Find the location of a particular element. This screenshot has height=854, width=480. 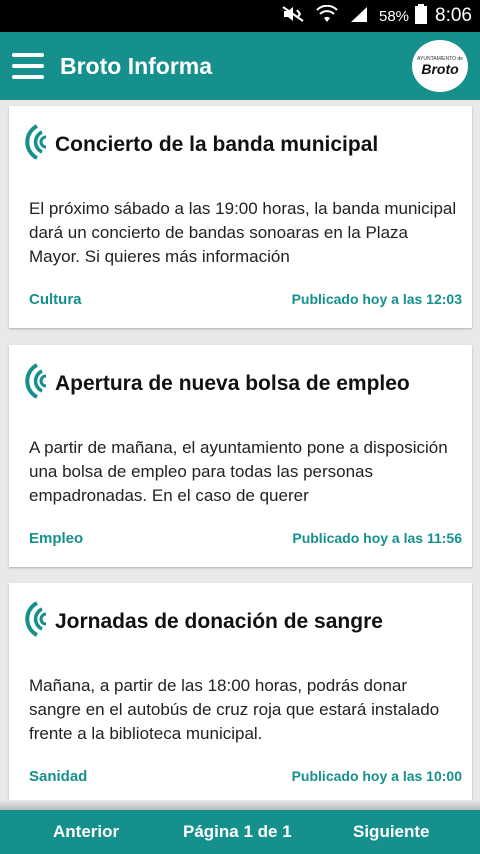

news-category: Empleo is located at coordinates (56, 538).